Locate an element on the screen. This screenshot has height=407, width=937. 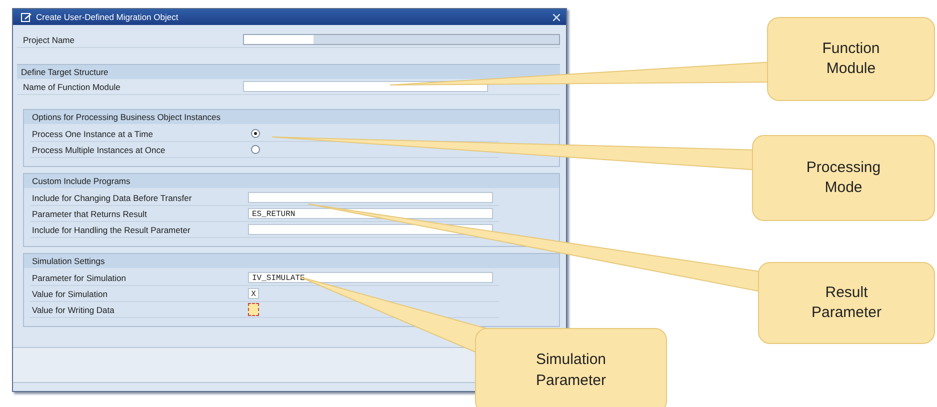
section-header: Define Target Structure is located at coordinates (288, 71).